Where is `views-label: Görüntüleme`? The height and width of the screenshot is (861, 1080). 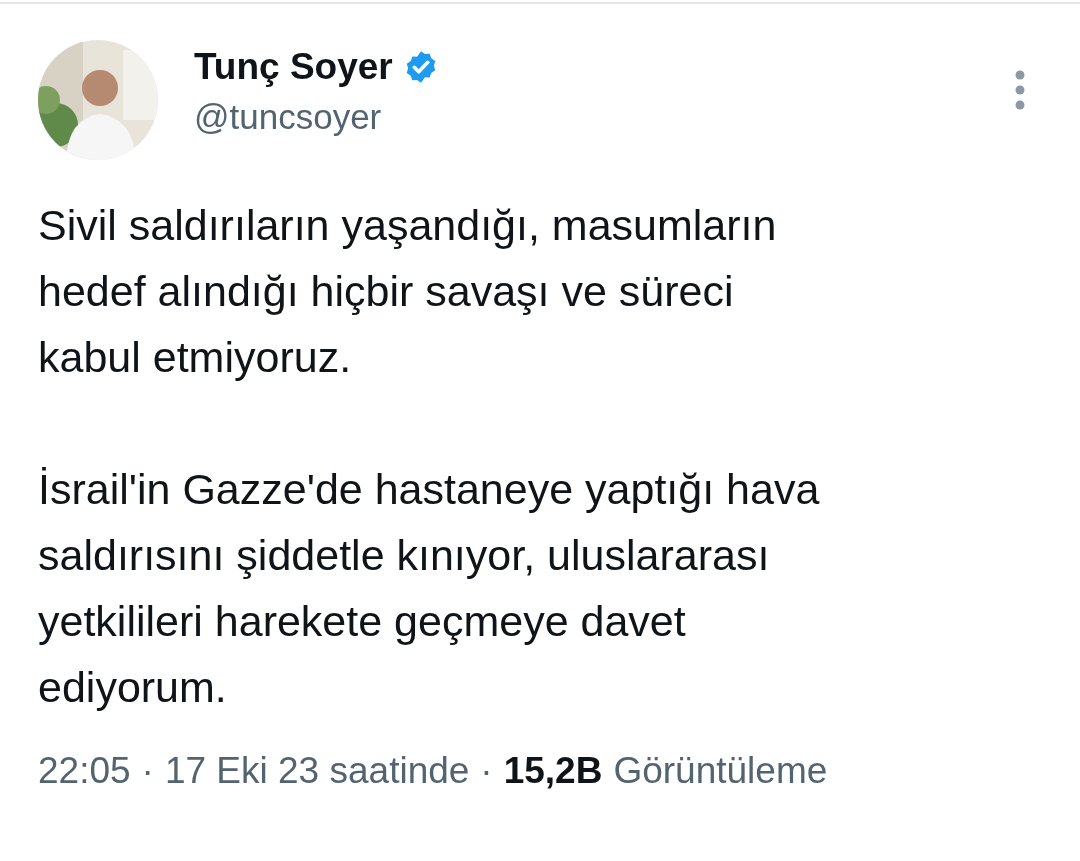
views-label: Görüntüleme is located at coordinates (720, 771).